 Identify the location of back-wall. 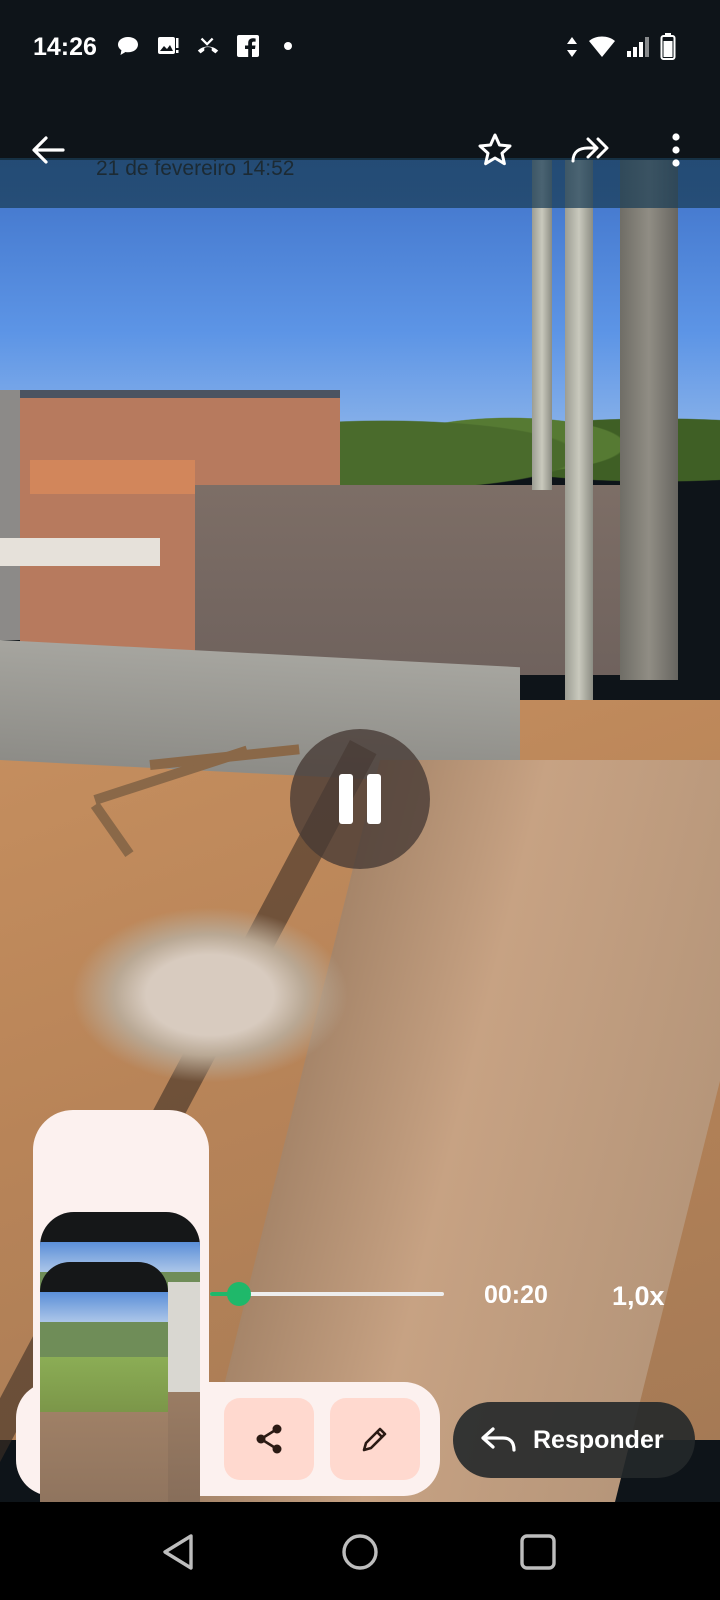
(410, 580).